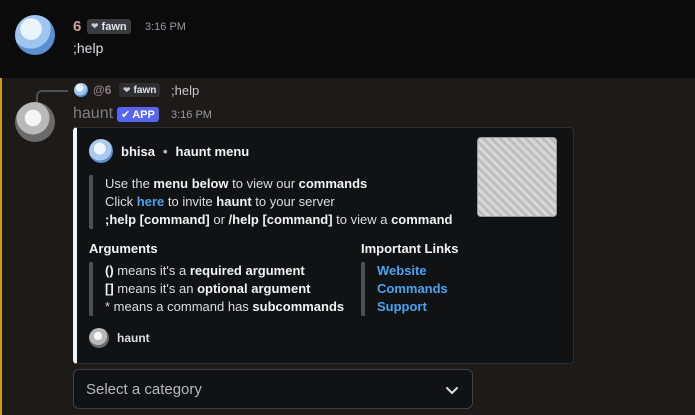  Describe the element at coordinates (88, 48) in the screenshot. I see `message-text: ;help` at that location.